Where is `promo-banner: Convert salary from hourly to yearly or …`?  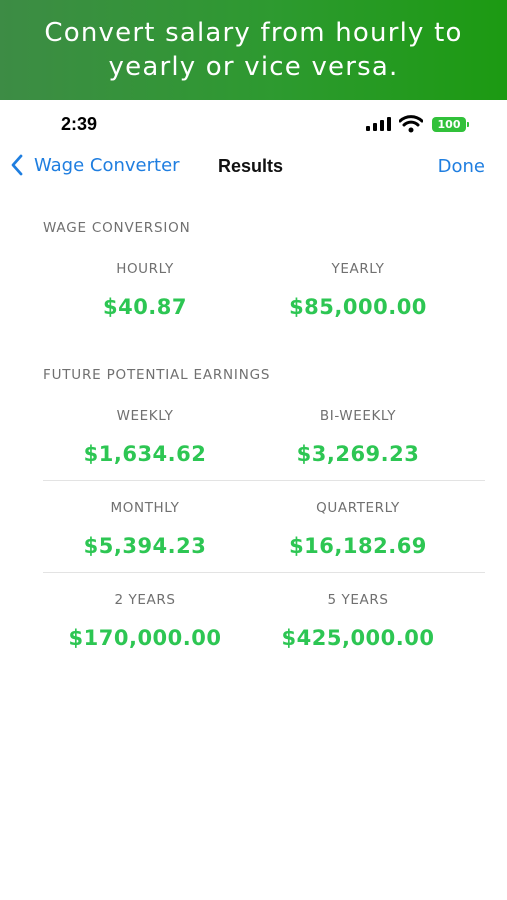 promo-banner: Convert salary from hourly to yearly or … is located at coordinates (253, 50).